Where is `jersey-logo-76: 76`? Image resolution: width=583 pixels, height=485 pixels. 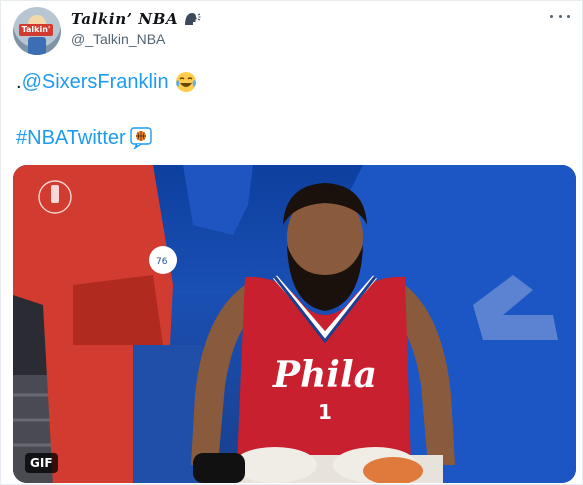
jersey-logo-76: 76 is located at coordinates (162, 262).